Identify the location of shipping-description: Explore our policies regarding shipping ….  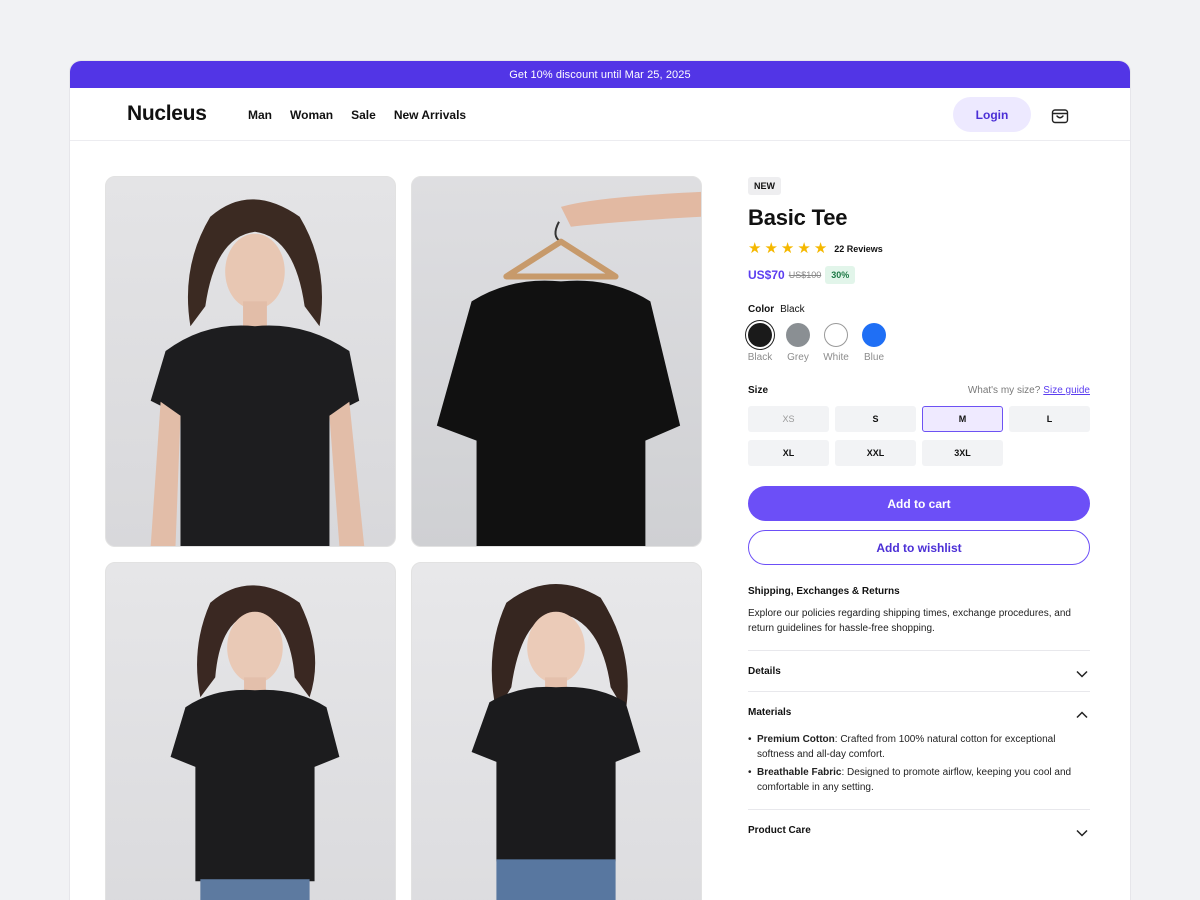
(909, 621).